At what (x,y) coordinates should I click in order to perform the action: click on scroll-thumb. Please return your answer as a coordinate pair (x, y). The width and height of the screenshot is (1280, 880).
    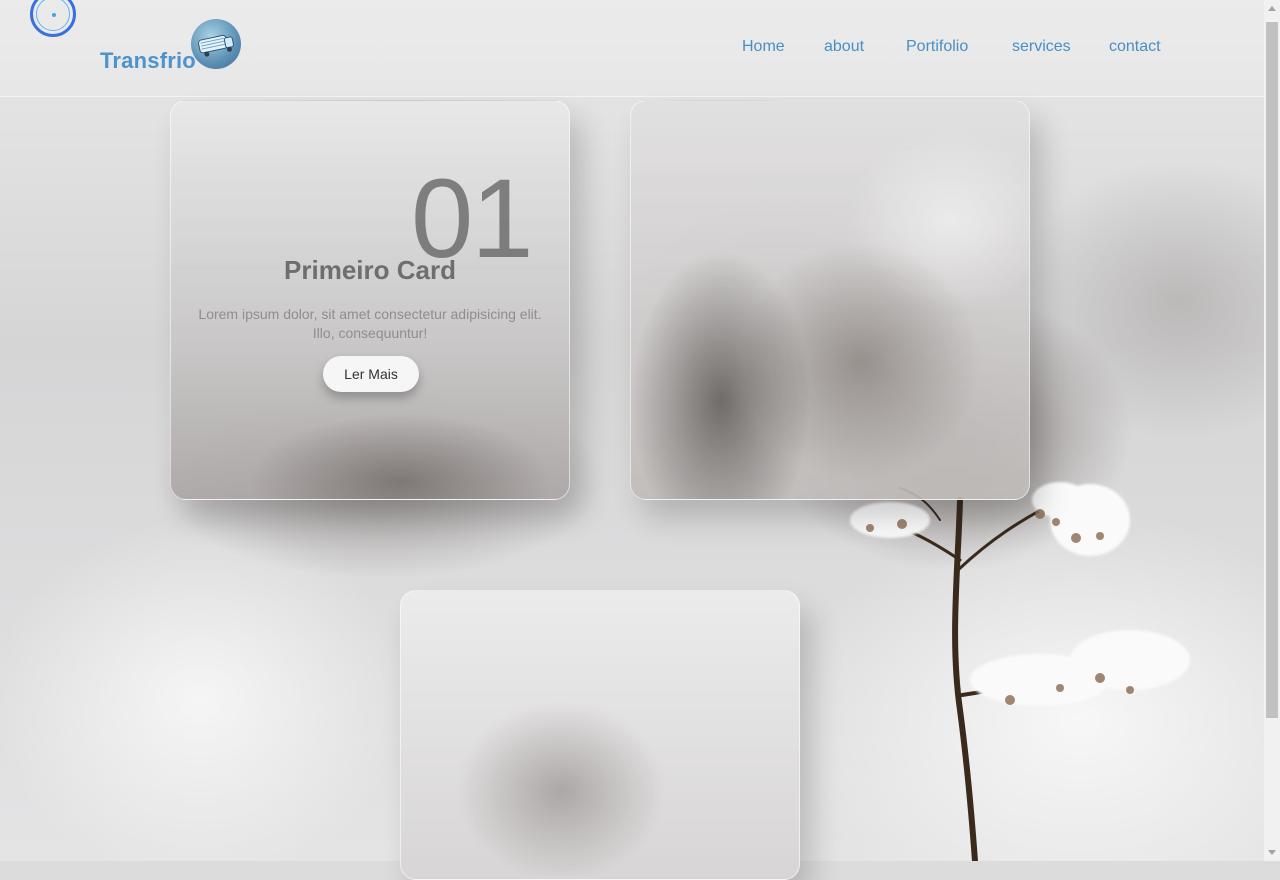
    Looking at the image, I should click on (1272, 370).